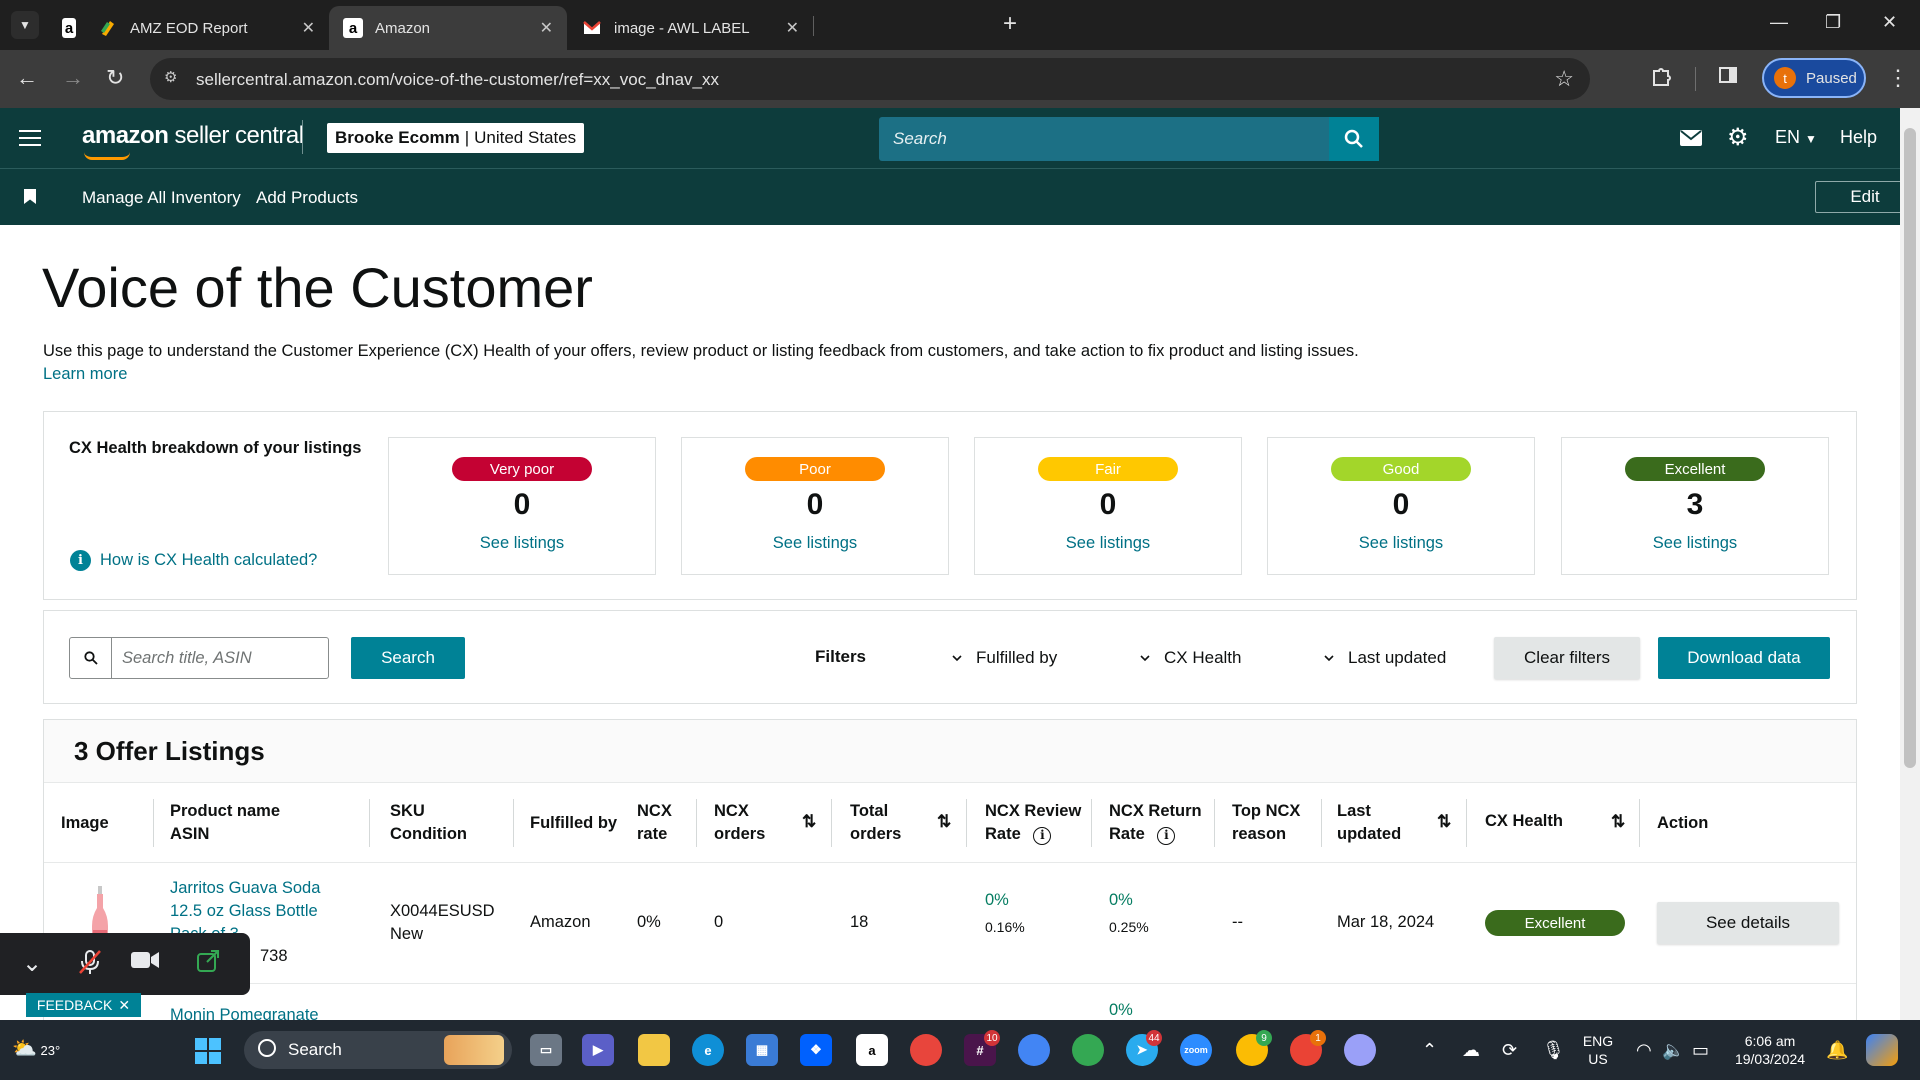  I want to click on profile-button: t Paused, so click(1814, 78).